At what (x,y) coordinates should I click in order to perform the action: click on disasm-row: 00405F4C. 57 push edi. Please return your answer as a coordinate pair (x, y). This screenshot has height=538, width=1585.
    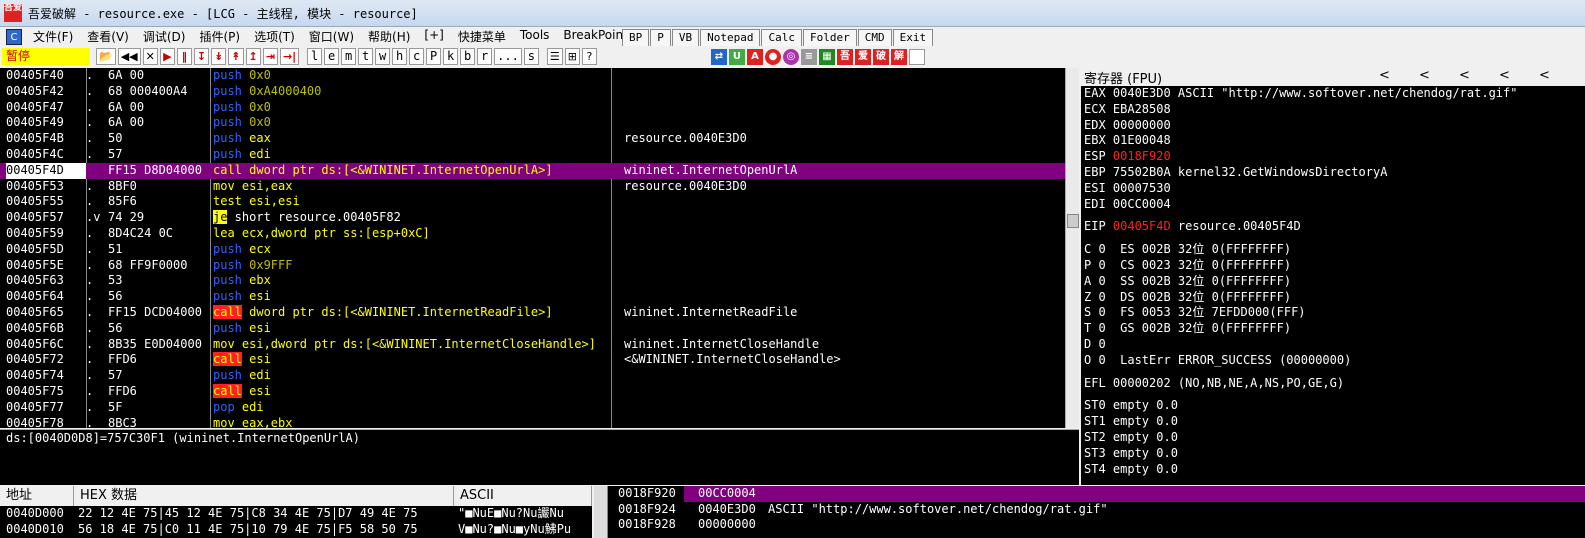
    Looking at the image, I should click on (532, 155).